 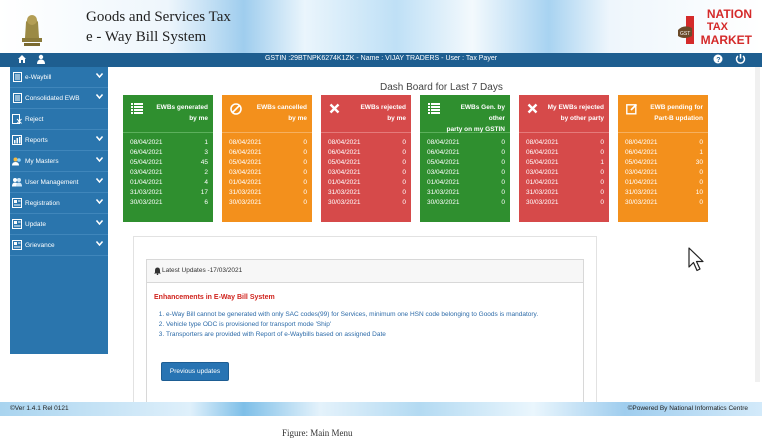 What do you see at coordinates (168, 193) in the screenshot?
I see `card-row: 31/03/2021 17` at bounding box center [168, 193].